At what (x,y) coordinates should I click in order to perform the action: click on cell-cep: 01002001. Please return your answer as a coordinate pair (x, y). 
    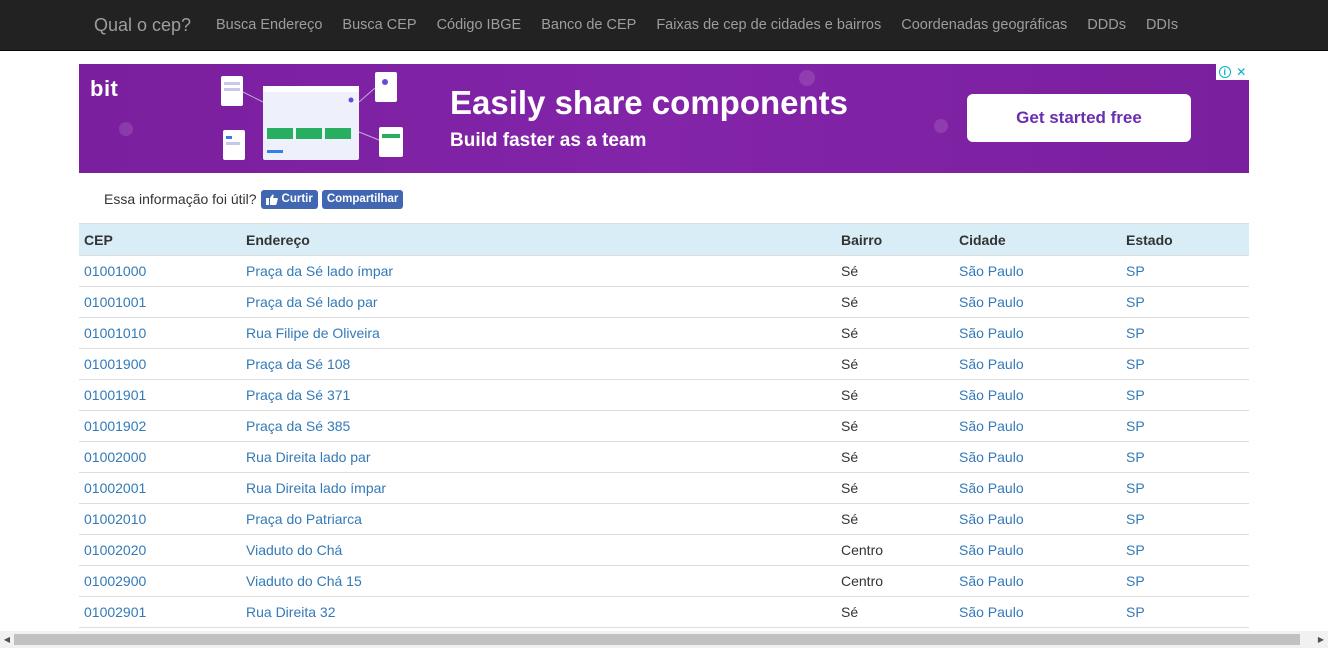
    Looking at the image, I should click on (160, 488).